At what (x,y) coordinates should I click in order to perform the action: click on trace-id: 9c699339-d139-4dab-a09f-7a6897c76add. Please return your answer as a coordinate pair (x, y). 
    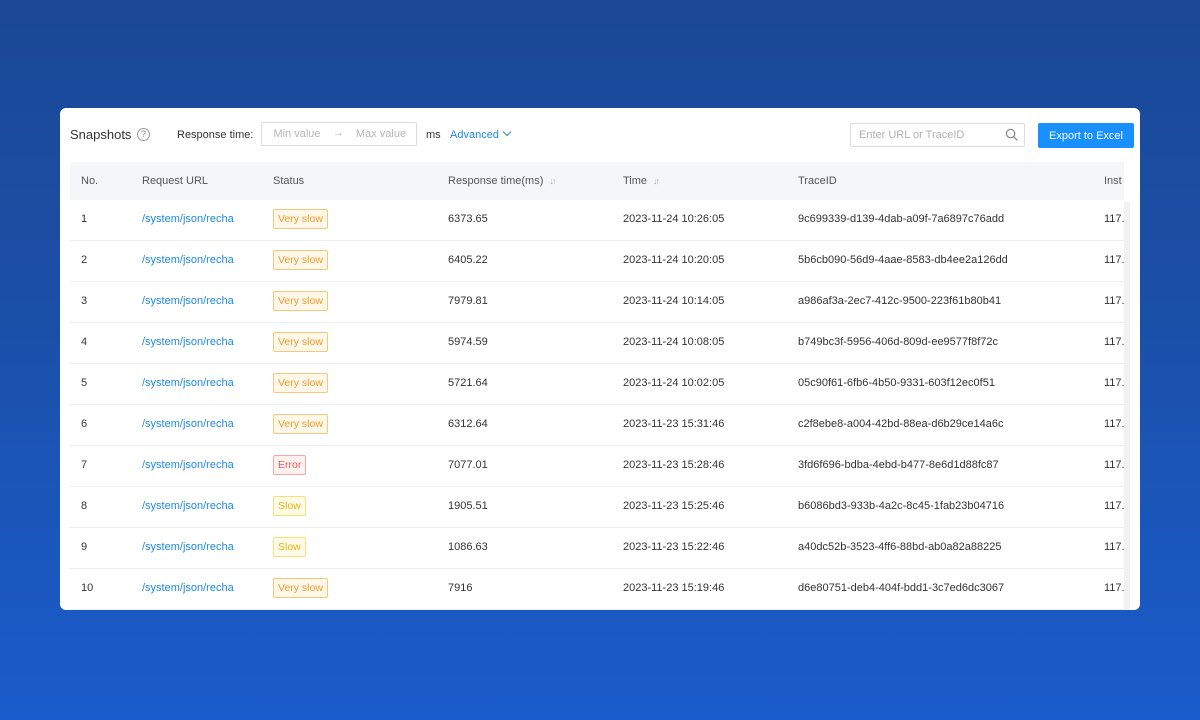
    Looking at the image, I should click on (901, 219).